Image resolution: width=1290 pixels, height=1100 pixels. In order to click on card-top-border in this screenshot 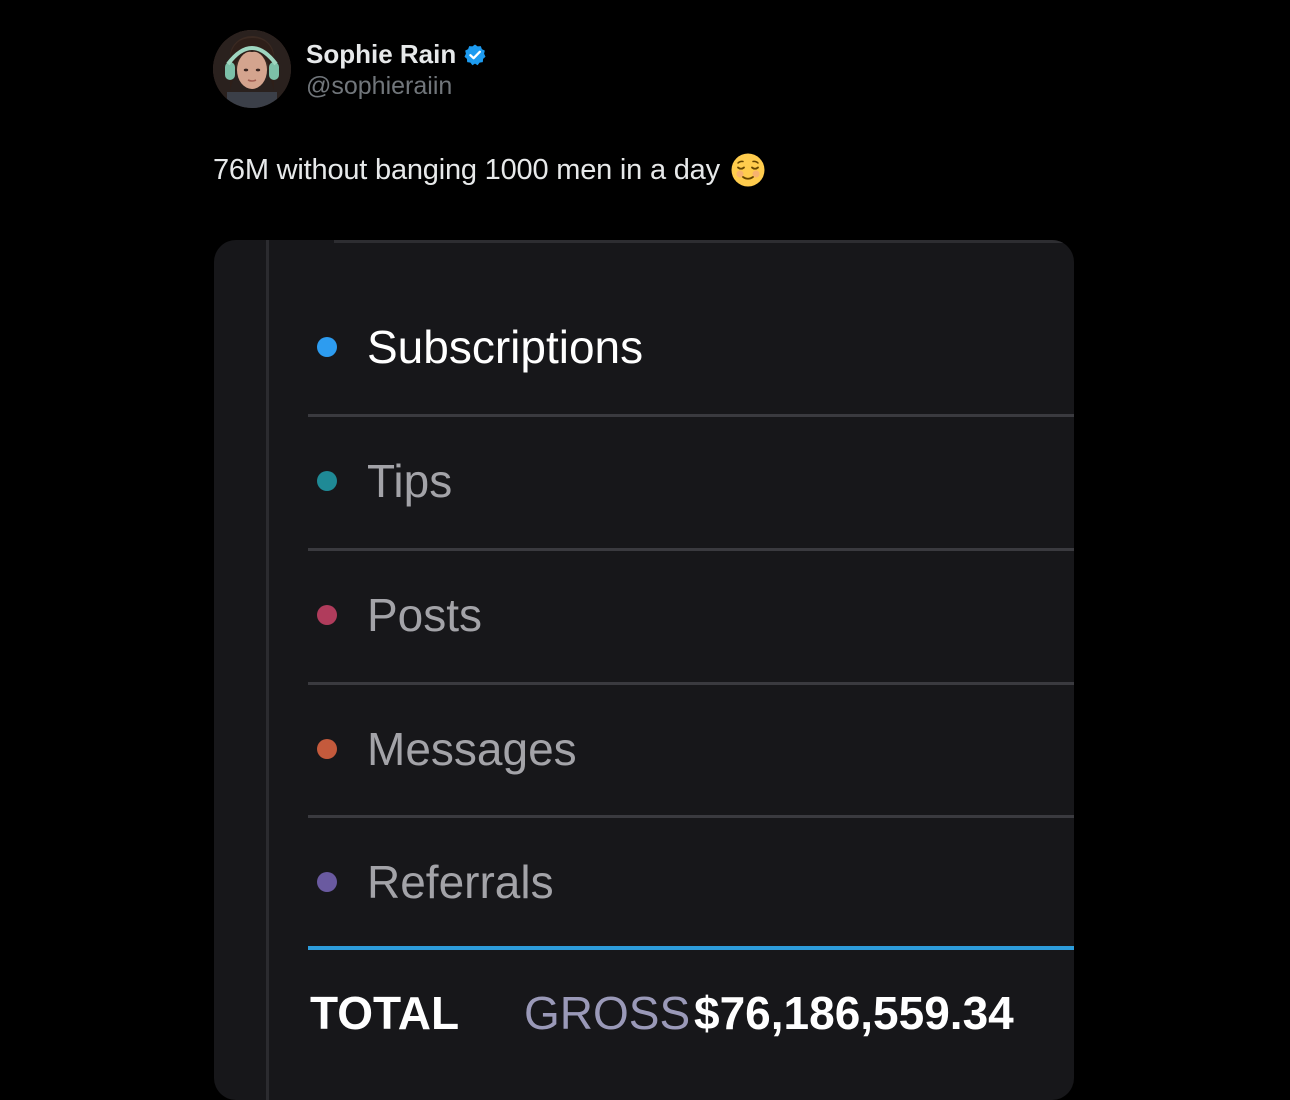, I will do `click(704, 241)`.